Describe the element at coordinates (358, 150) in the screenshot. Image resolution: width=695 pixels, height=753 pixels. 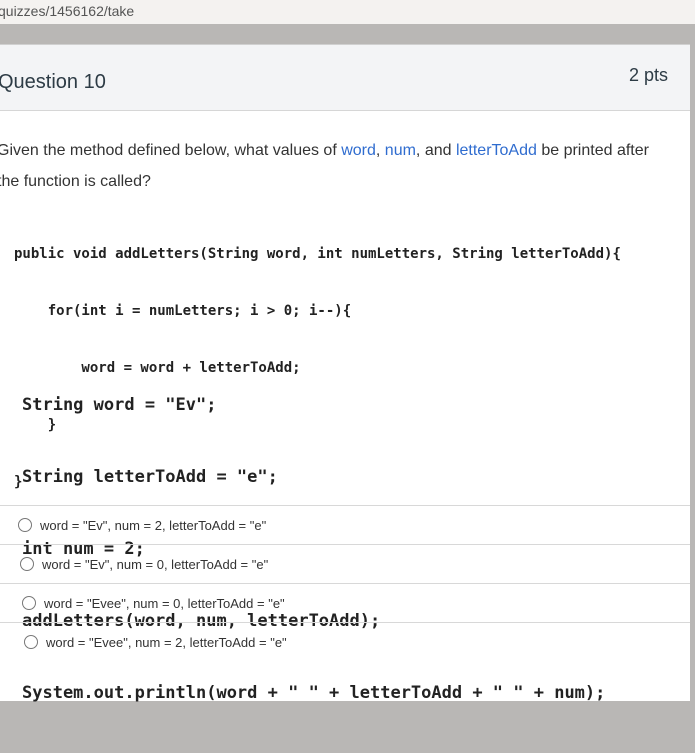
I see `prompt-var-word: word` at that location.